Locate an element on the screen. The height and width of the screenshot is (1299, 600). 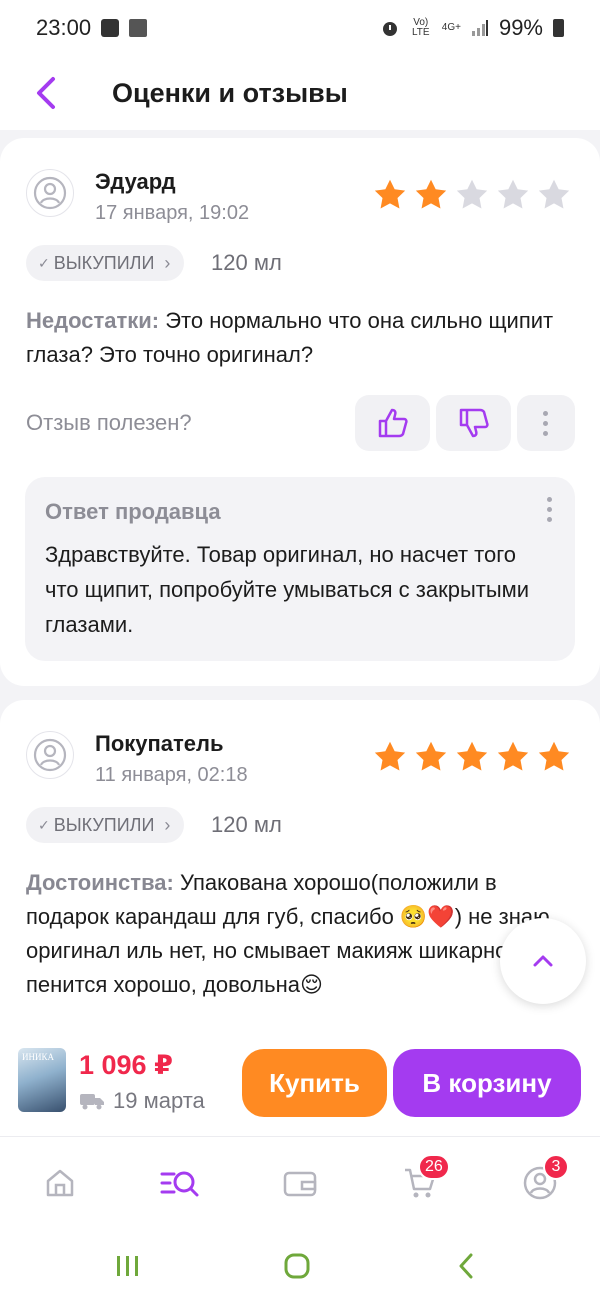
recent-apps-button is located at coordinates (128, 1266).